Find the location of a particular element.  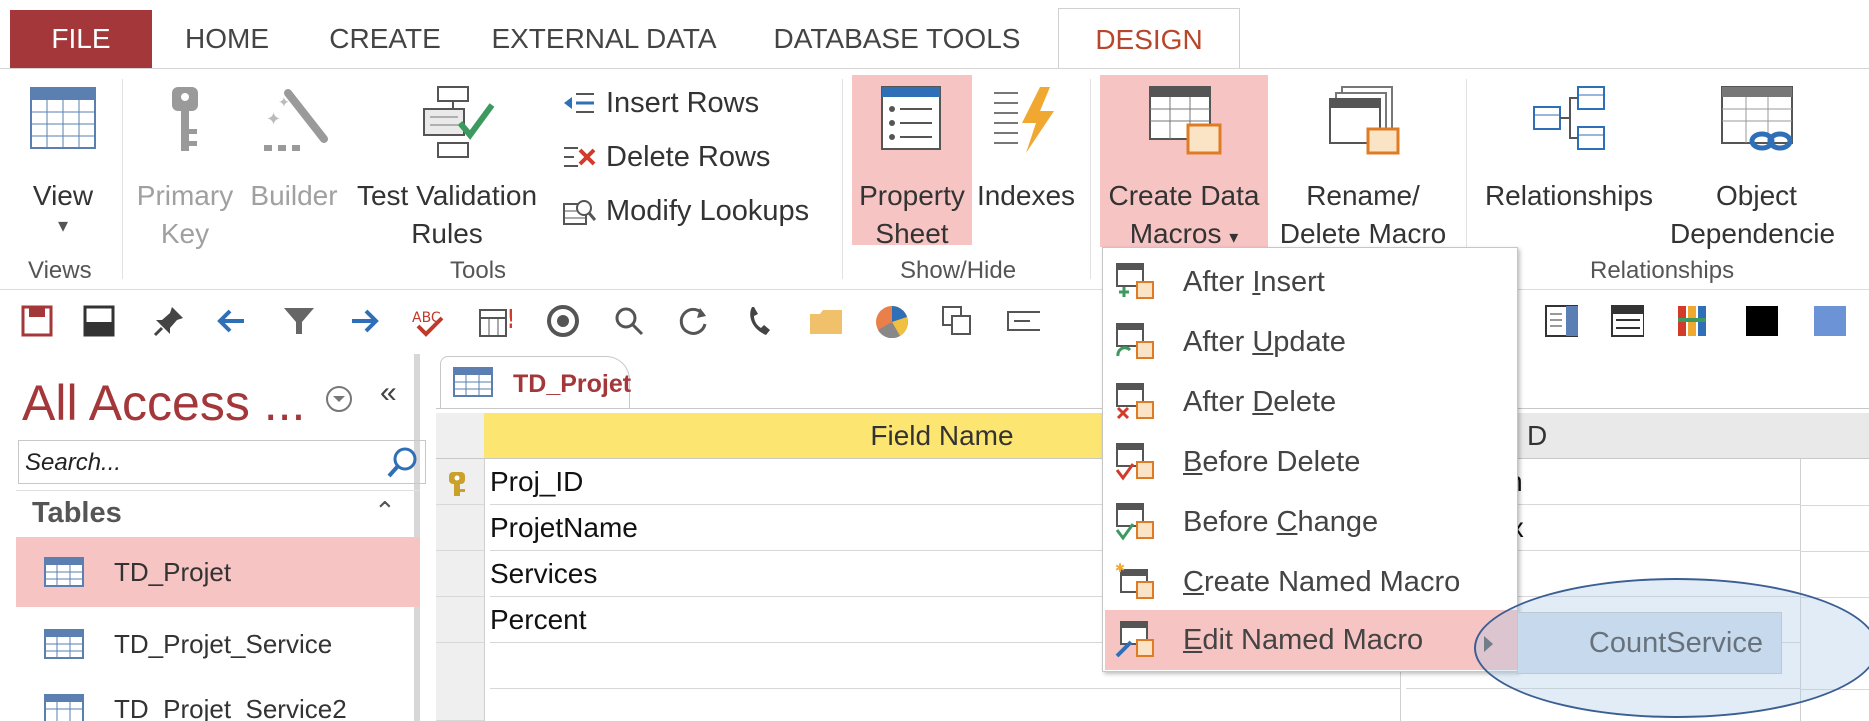

doc-tab-td-projet: TD_Projet is located at coordinates (535, 382).